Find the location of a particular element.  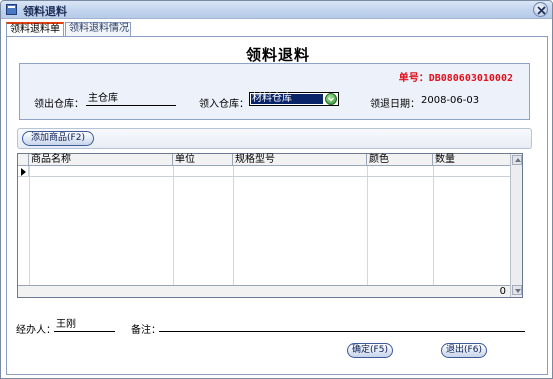

dropdown-icon is located at coordinates (331, 99).